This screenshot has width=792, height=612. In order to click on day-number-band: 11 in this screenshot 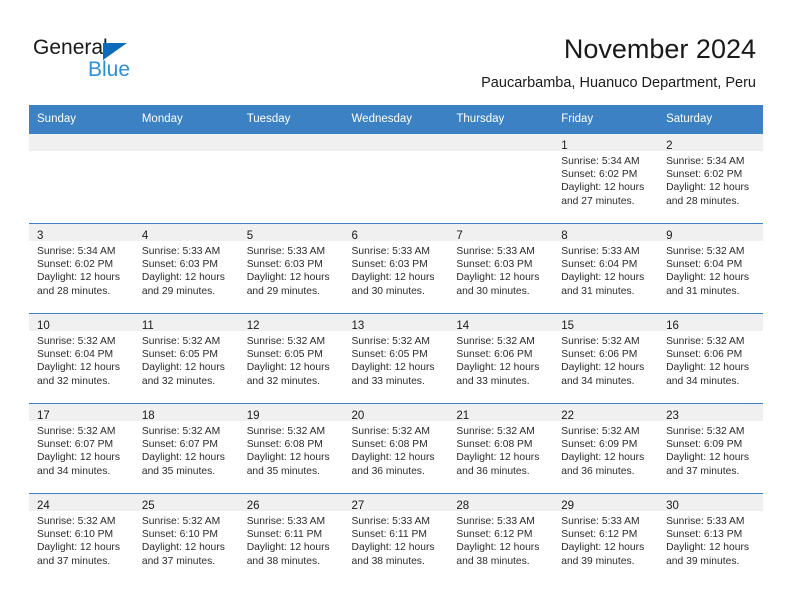, I will do `click(186, 323)`.